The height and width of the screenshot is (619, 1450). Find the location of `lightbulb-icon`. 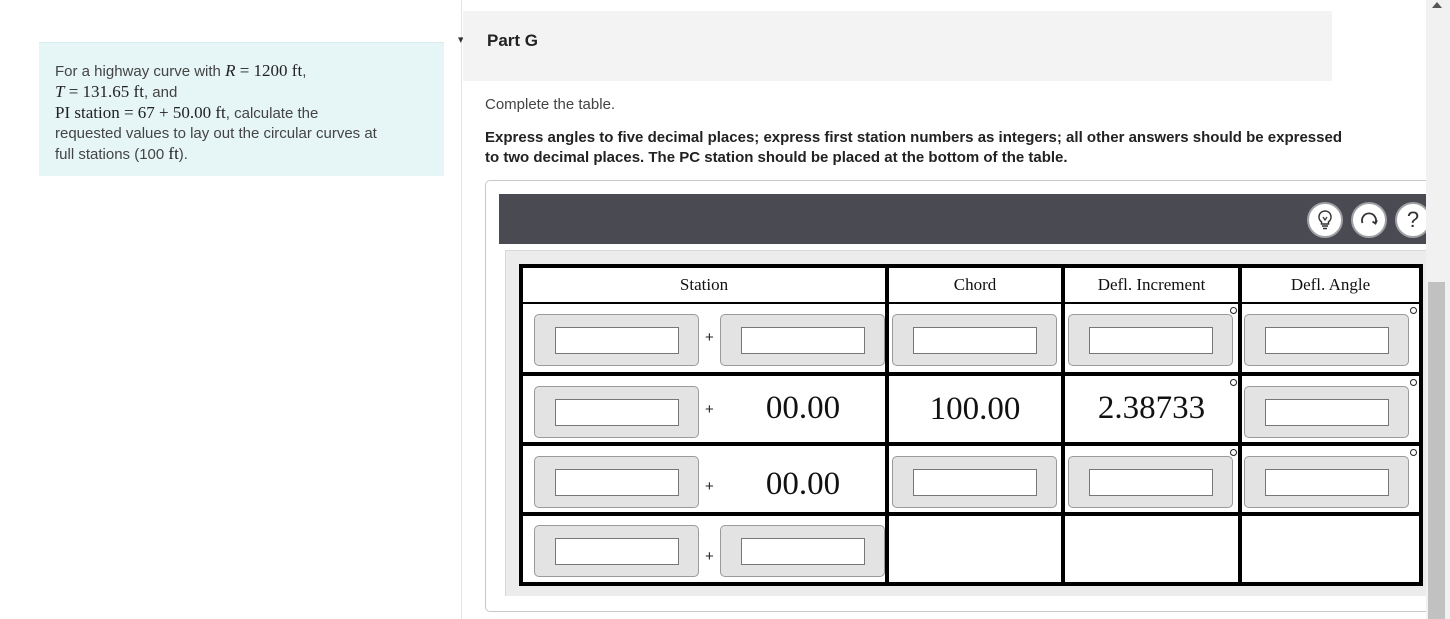

lightbulb-icon is located at coordinates (1325, 220).